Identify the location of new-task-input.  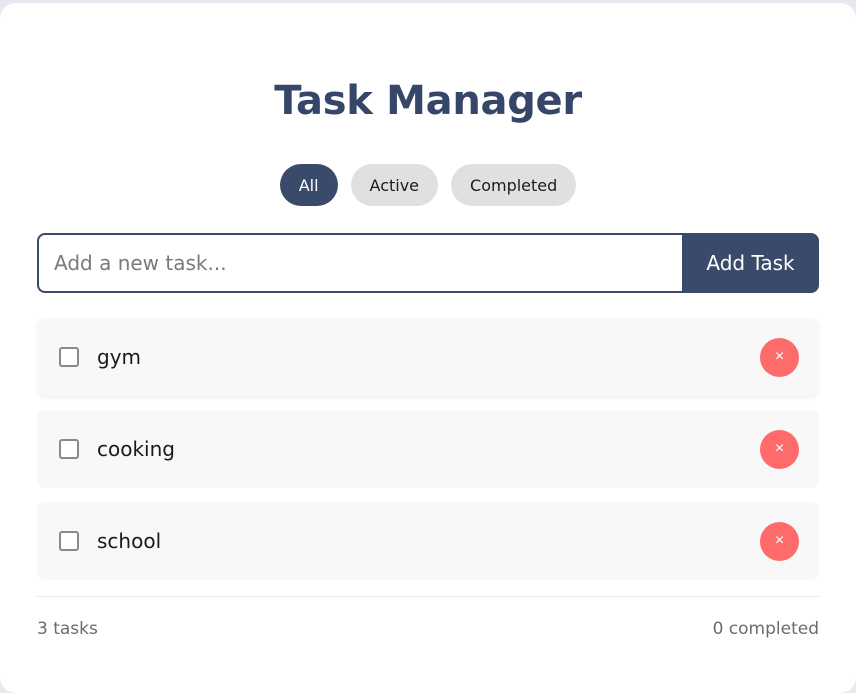
(359, 263).